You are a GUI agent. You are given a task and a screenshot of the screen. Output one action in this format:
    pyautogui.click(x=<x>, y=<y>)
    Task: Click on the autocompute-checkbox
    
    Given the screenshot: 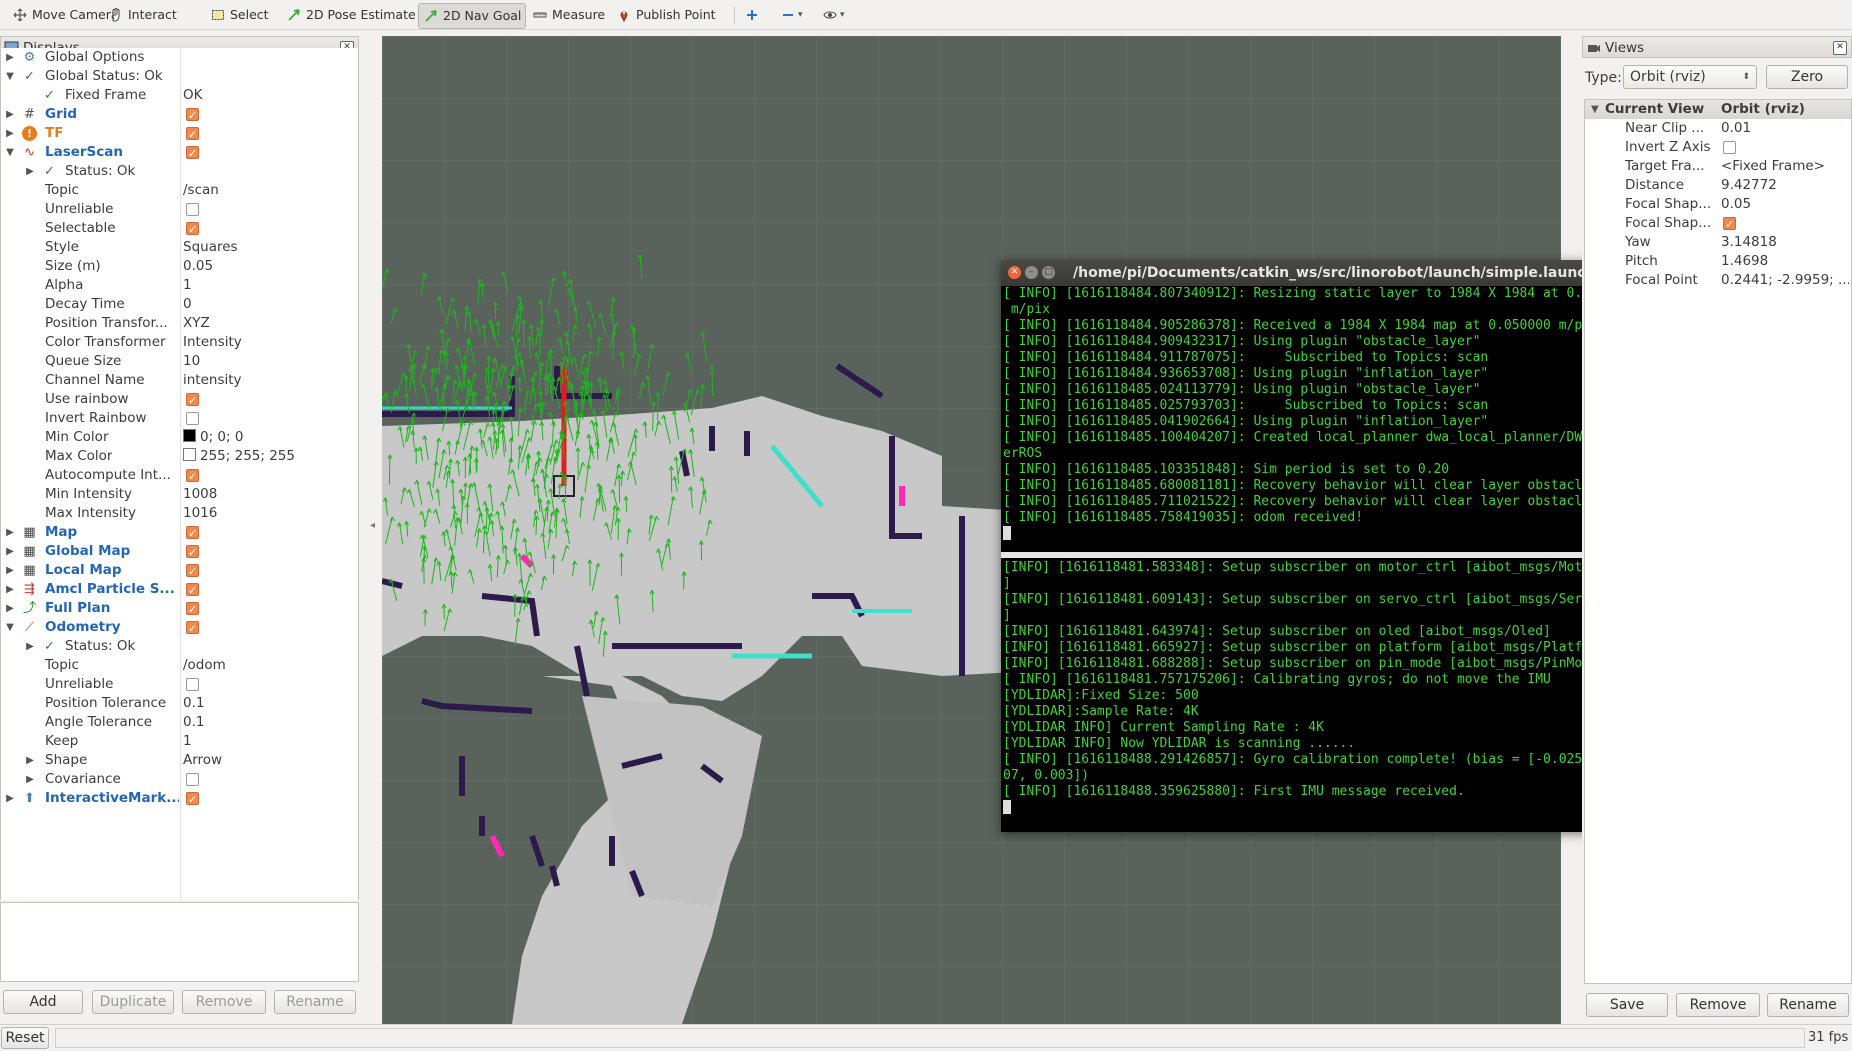 What is the action you would take?
    pyautogui.click(x=192, y=476)
    